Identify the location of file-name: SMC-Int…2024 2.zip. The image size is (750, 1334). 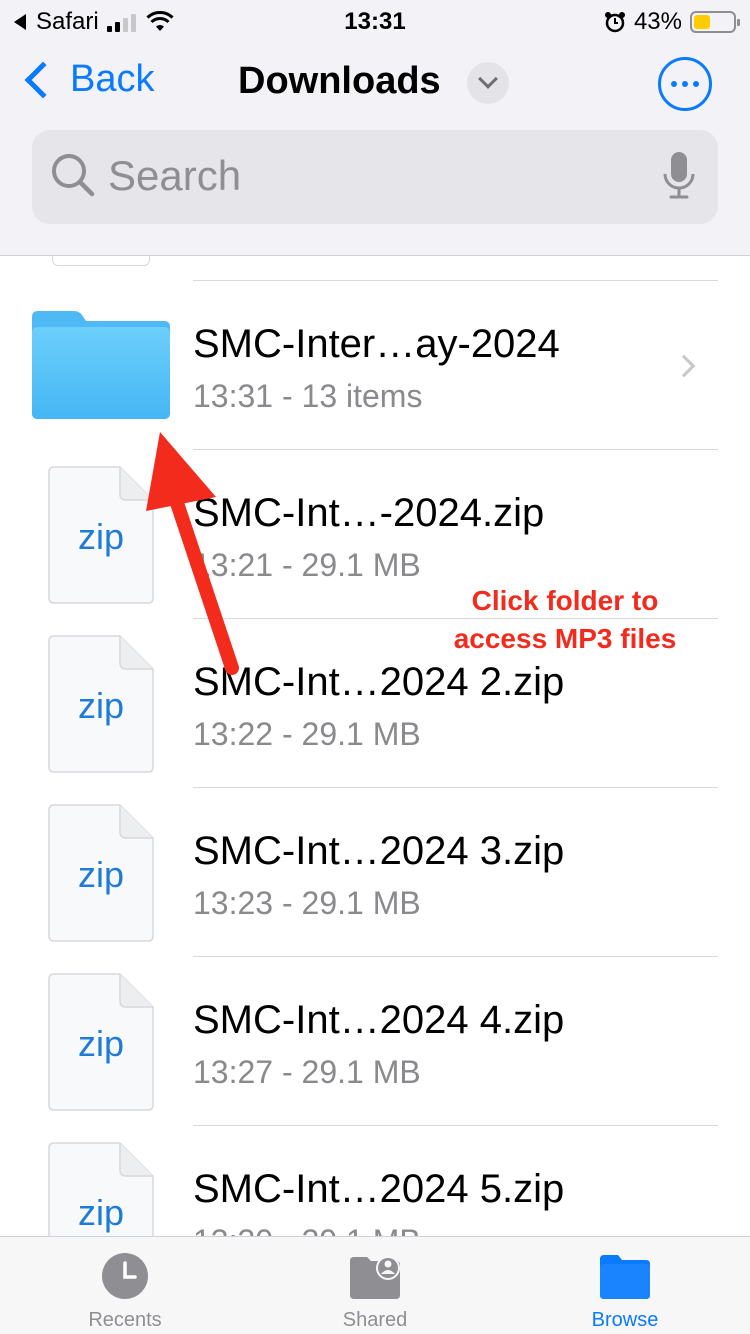
(379, 682).